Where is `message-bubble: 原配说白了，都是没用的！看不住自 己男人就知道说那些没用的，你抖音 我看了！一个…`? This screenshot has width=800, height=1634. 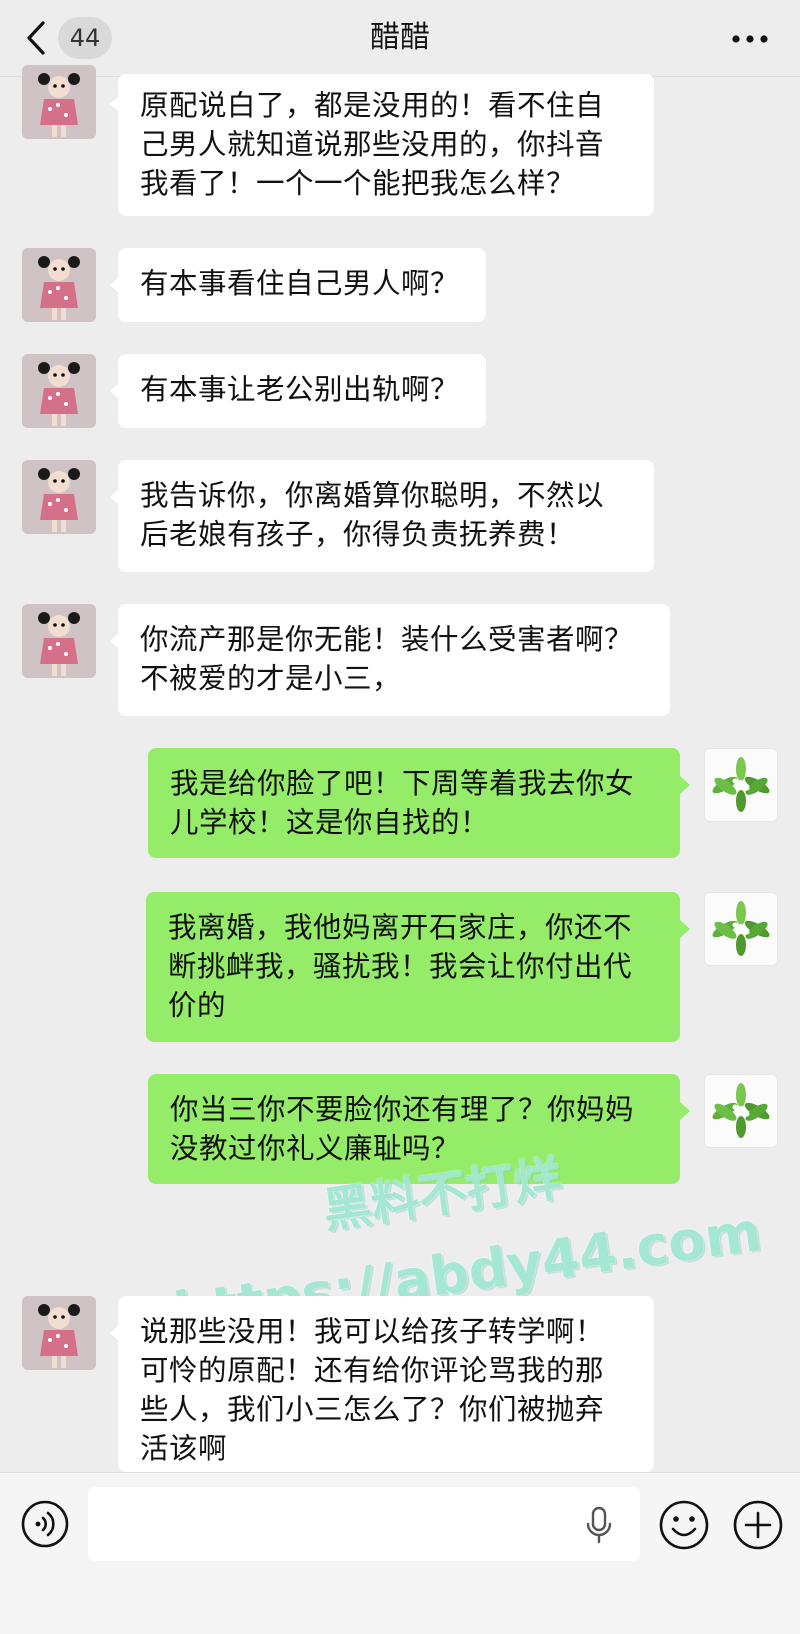 message-bubble: 原配说白了，都是没用的！看不住自 己男人就知道说那些没用的，你抖音 我看了！一个… is located at coordinates (386, 145).